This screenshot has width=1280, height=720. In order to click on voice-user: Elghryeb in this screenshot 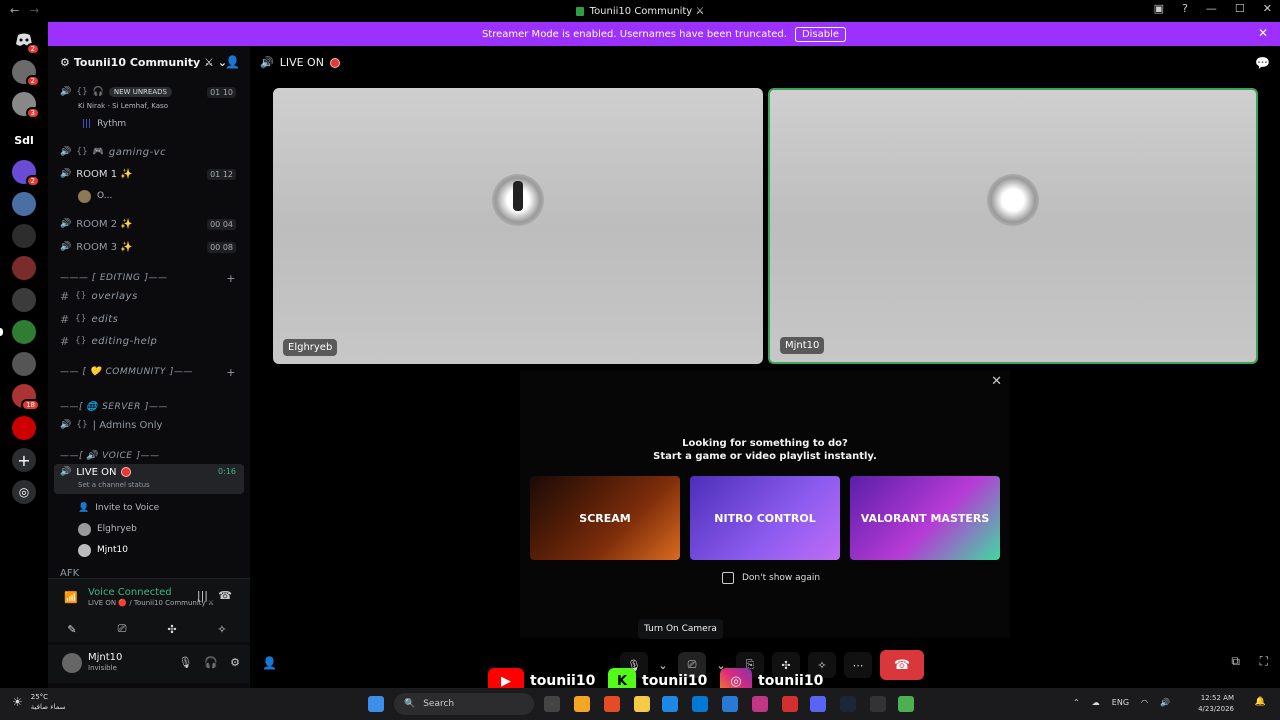, I will do `click(107, 529)`.